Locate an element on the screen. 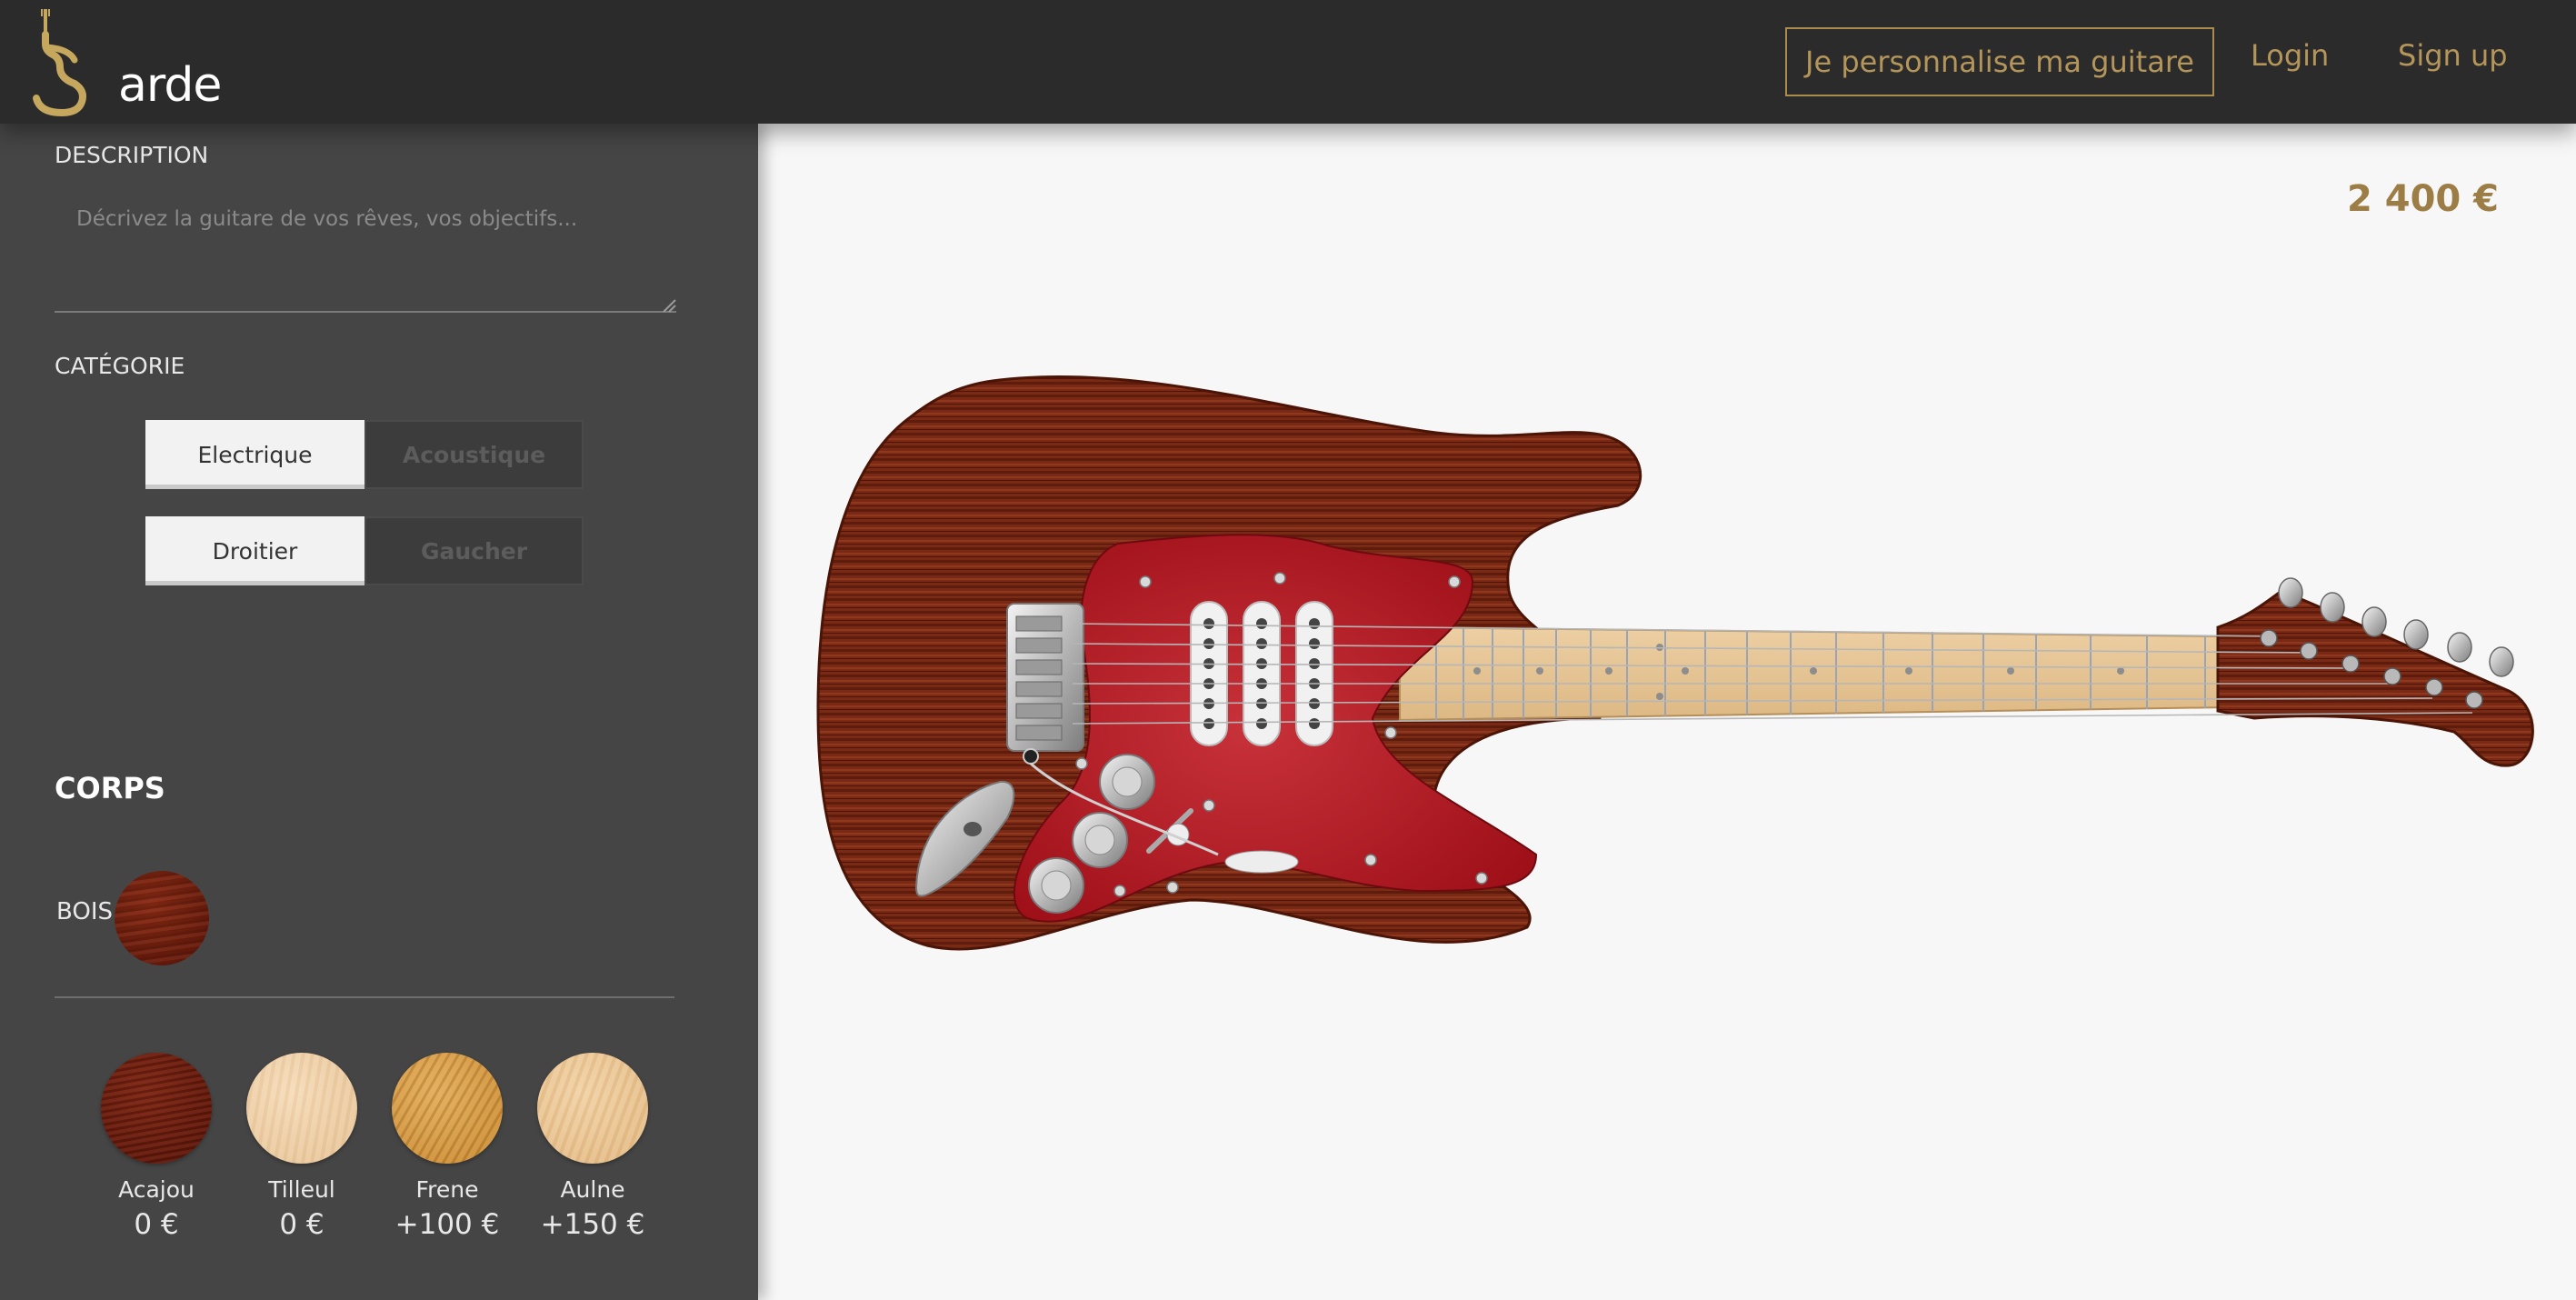 The width and height of the screenshot is (2576, 1300). handedness-toggle: Droitier Gaucher is located at coordinates (364, 550).